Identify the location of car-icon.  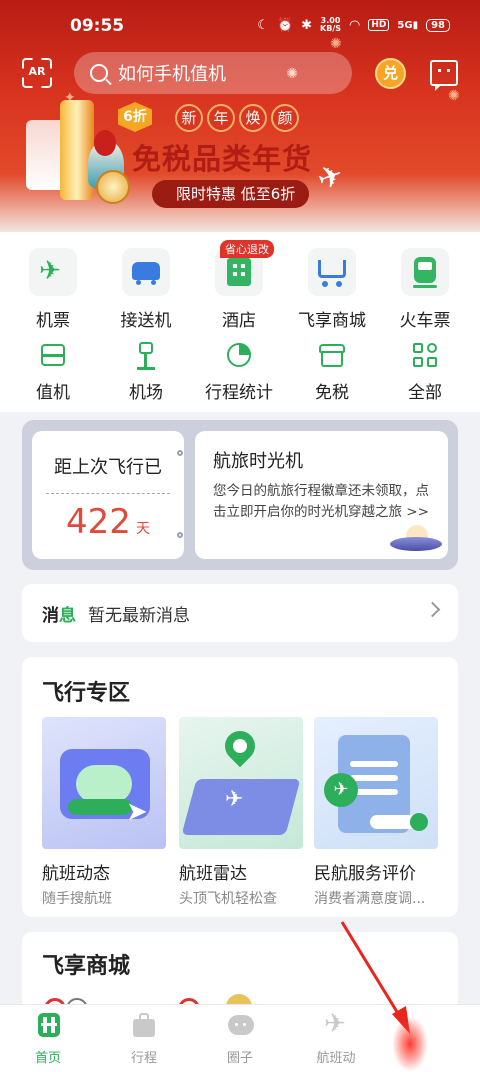
(146, 272).